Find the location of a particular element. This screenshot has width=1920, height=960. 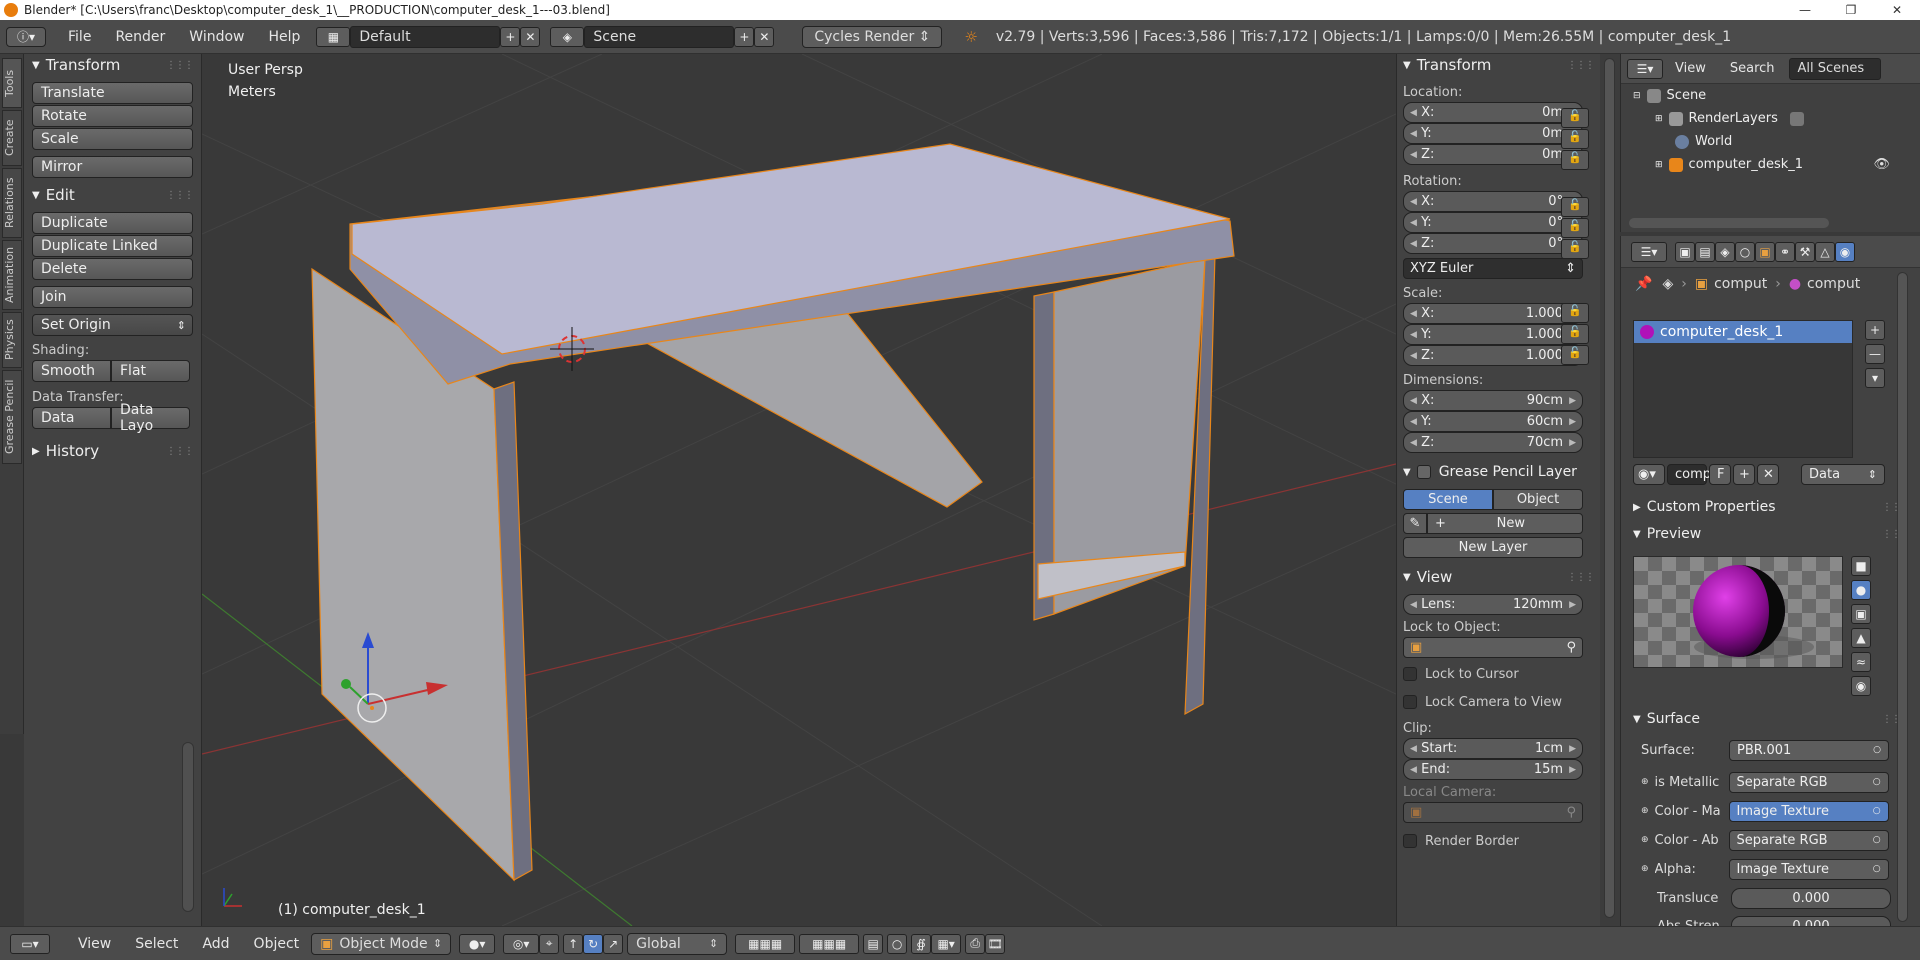

n-transform-header: ▼ Transform ⋮⋮⋮ is located at coordinates (1499, 65).